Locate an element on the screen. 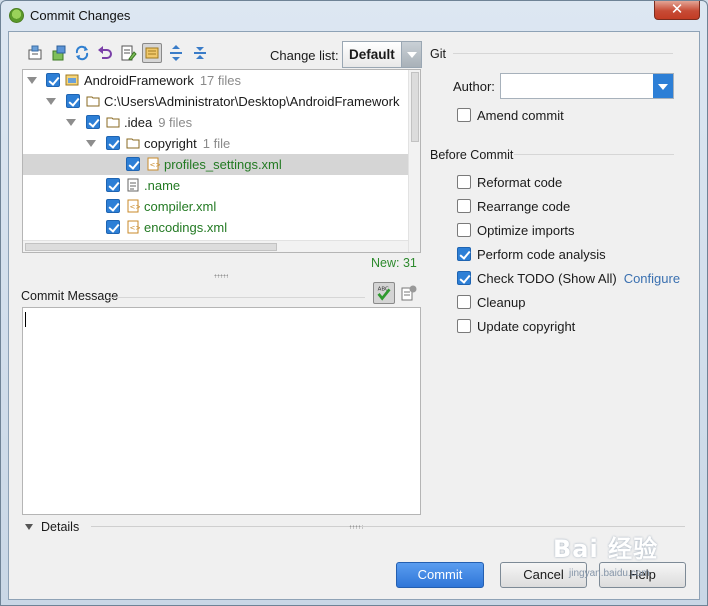 This screenshot has height=606, width=708. author-combobox is located at coordinates (587, 86).